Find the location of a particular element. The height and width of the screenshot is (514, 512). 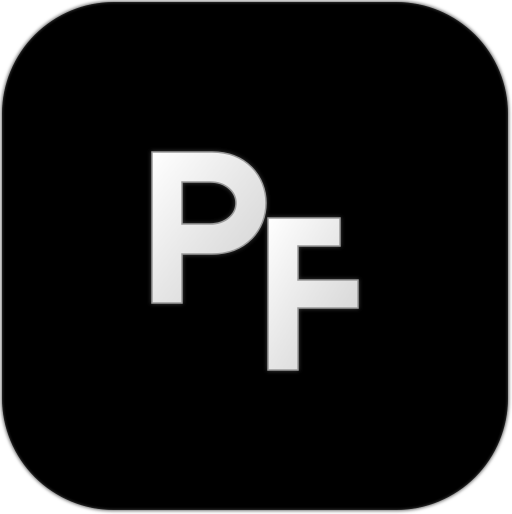

letter-f-glyph is located at coordinates (313, 294).